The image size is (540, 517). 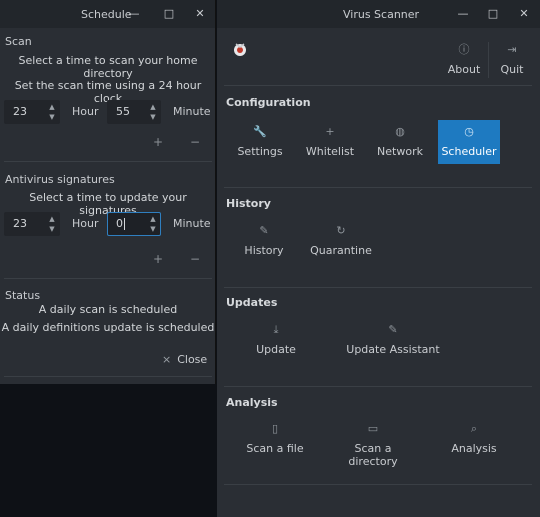 I want to click on history-title: History, so click(x=248, y=203).